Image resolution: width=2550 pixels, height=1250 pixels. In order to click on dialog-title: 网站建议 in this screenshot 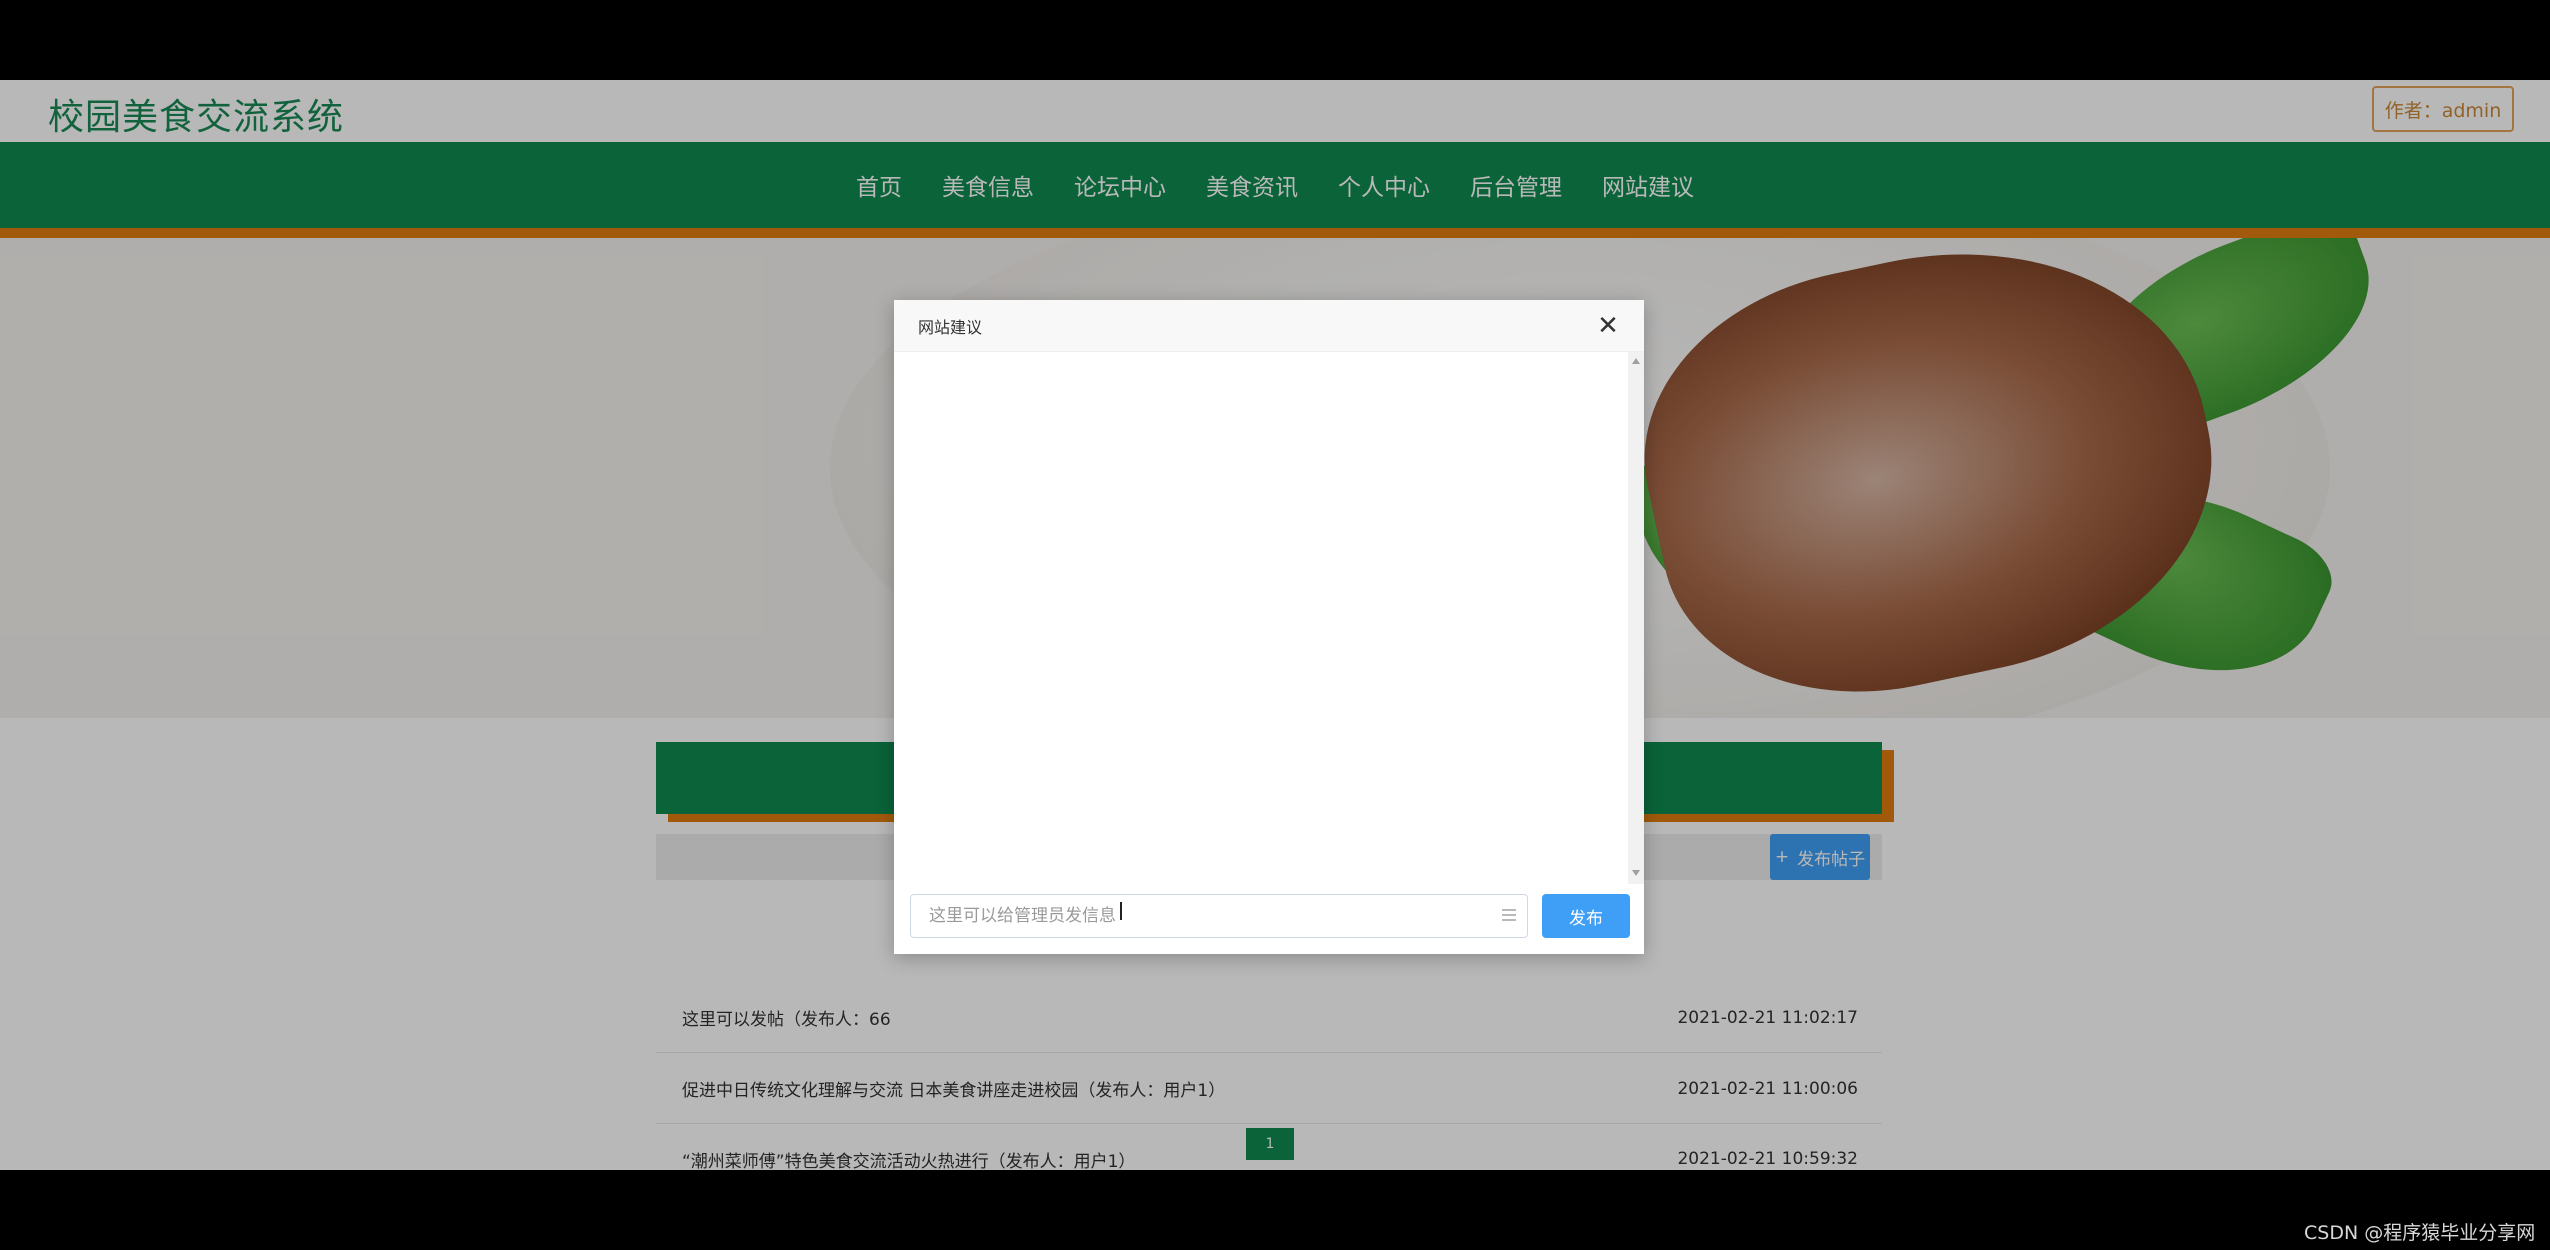, I will do `click(950, 327)`.